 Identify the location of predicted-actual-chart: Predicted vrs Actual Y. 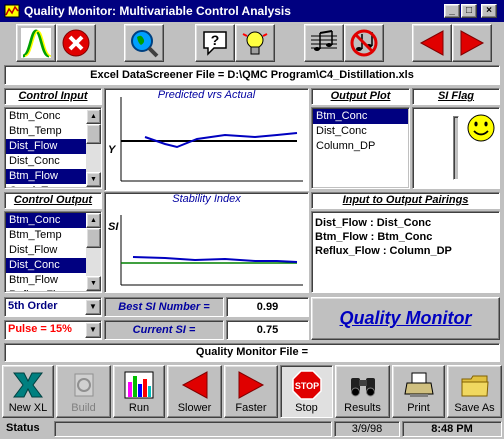
(206, 139).